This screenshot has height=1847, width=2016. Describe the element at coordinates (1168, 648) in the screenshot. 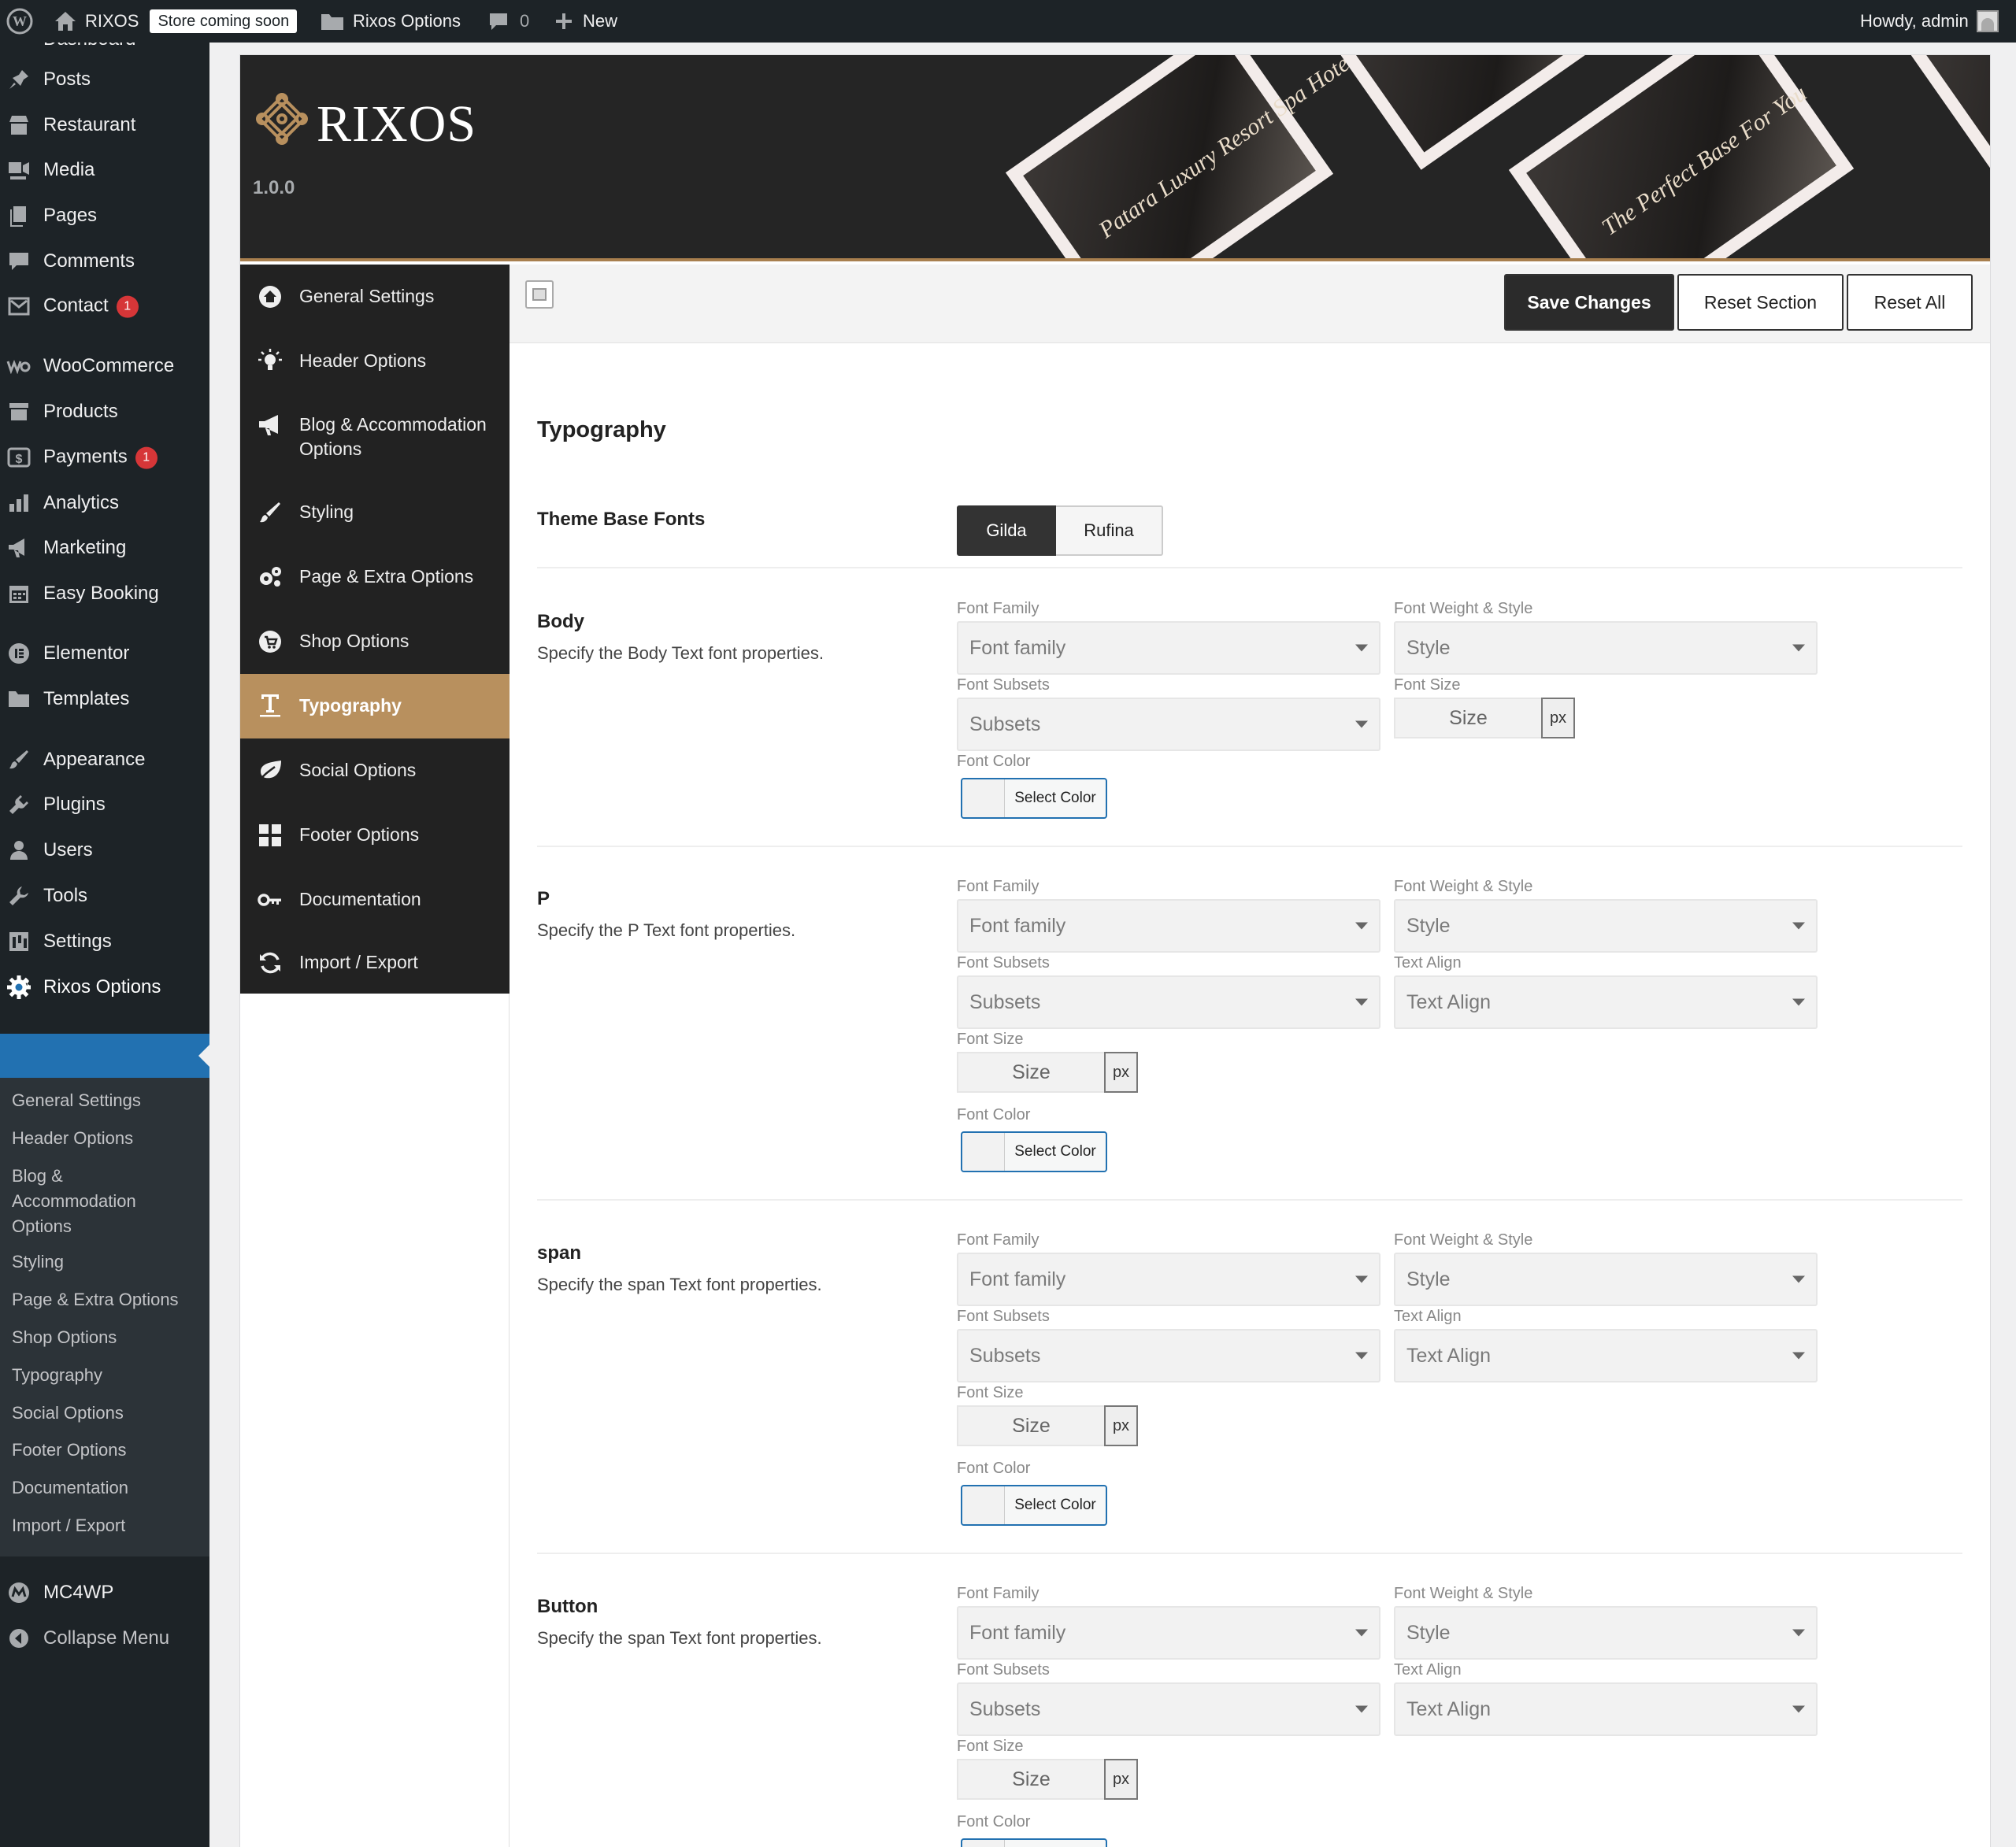

I see `body-font-family-select: Font family` at that location.